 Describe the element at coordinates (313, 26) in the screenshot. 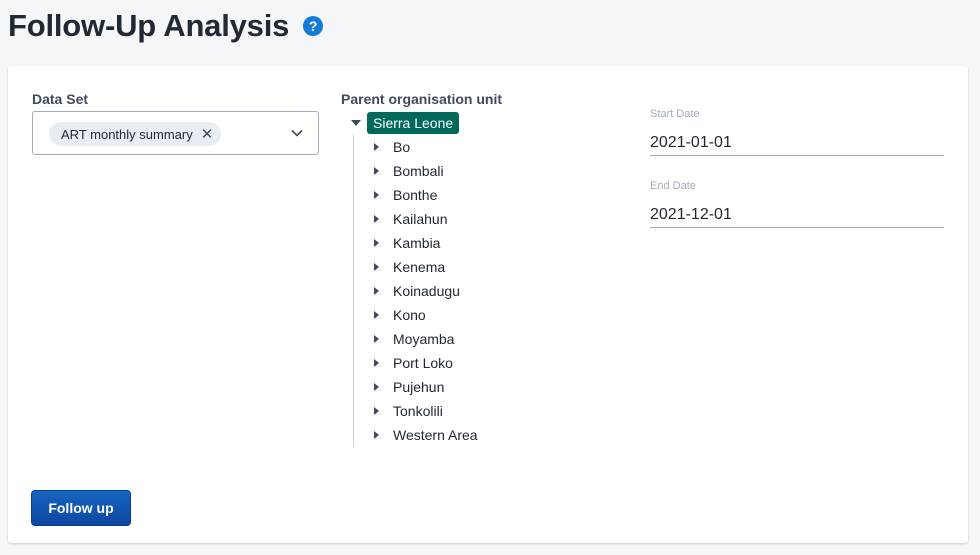

I see `help-icon: ?` at that location.